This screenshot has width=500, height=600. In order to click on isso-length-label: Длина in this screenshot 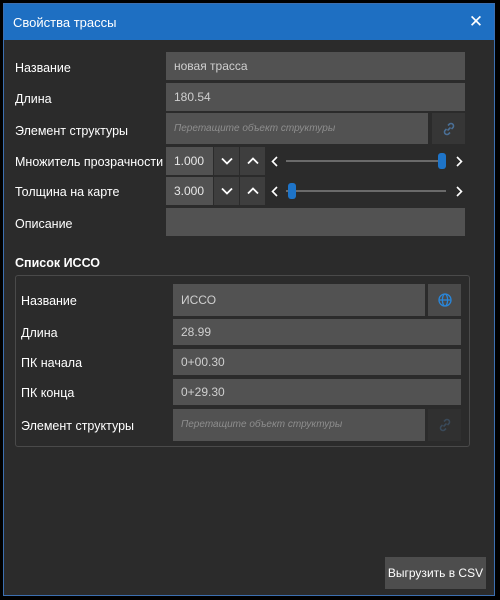, I will do `click(39, 333)`.